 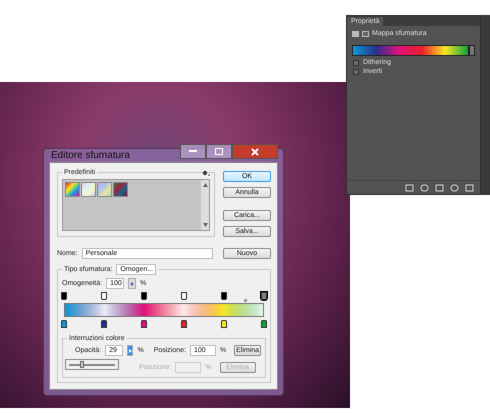 What do you see at coordinates (205, 205) in the screenshot?
I see `scrollbar` at bounding box center [205, 205].